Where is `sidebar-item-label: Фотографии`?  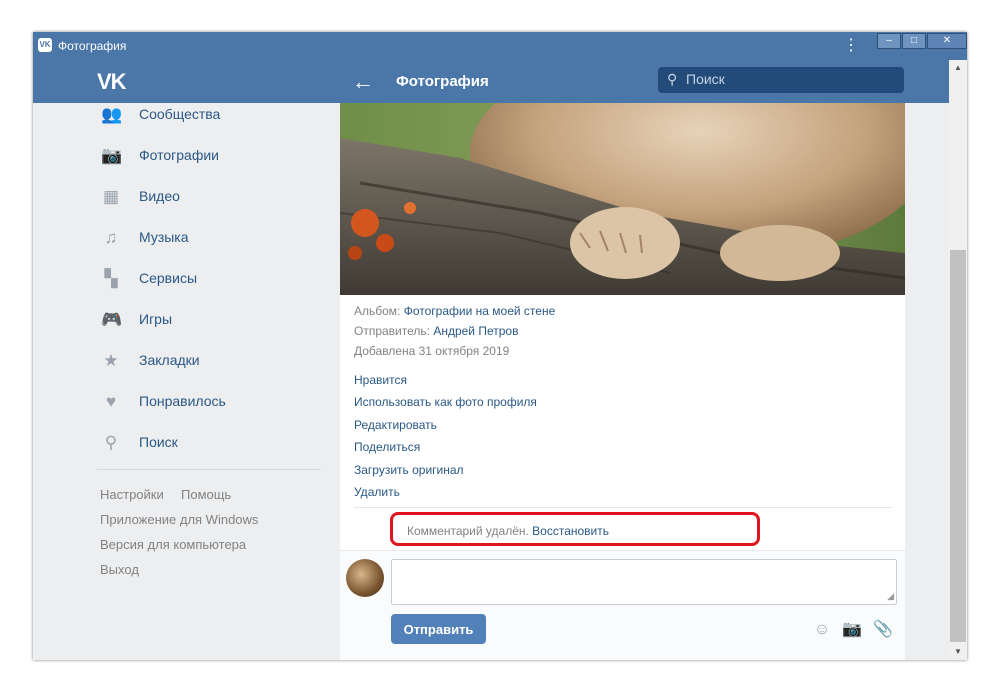 sidebar-item-label: Фотографии is located at coordinates (179, 155).